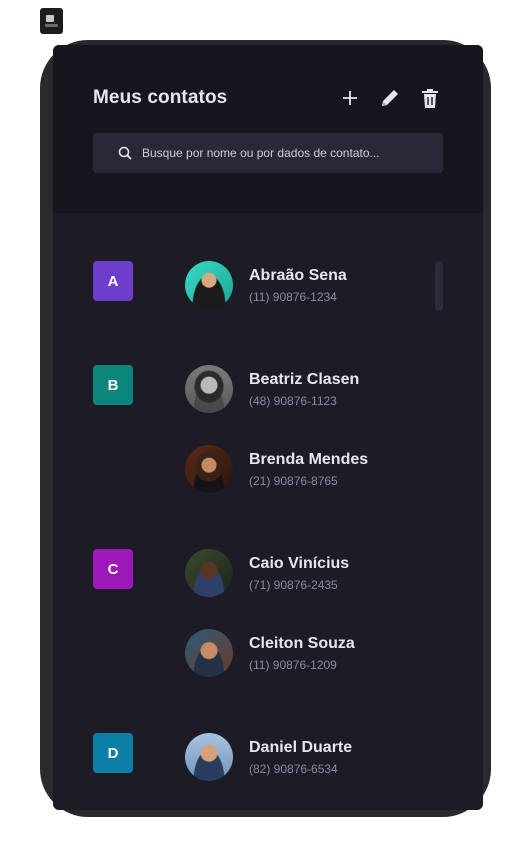 The width and height of the screenshot is (531, 857). I want to click on contact-phone: (11) 90876-1234, so click(293, 296).